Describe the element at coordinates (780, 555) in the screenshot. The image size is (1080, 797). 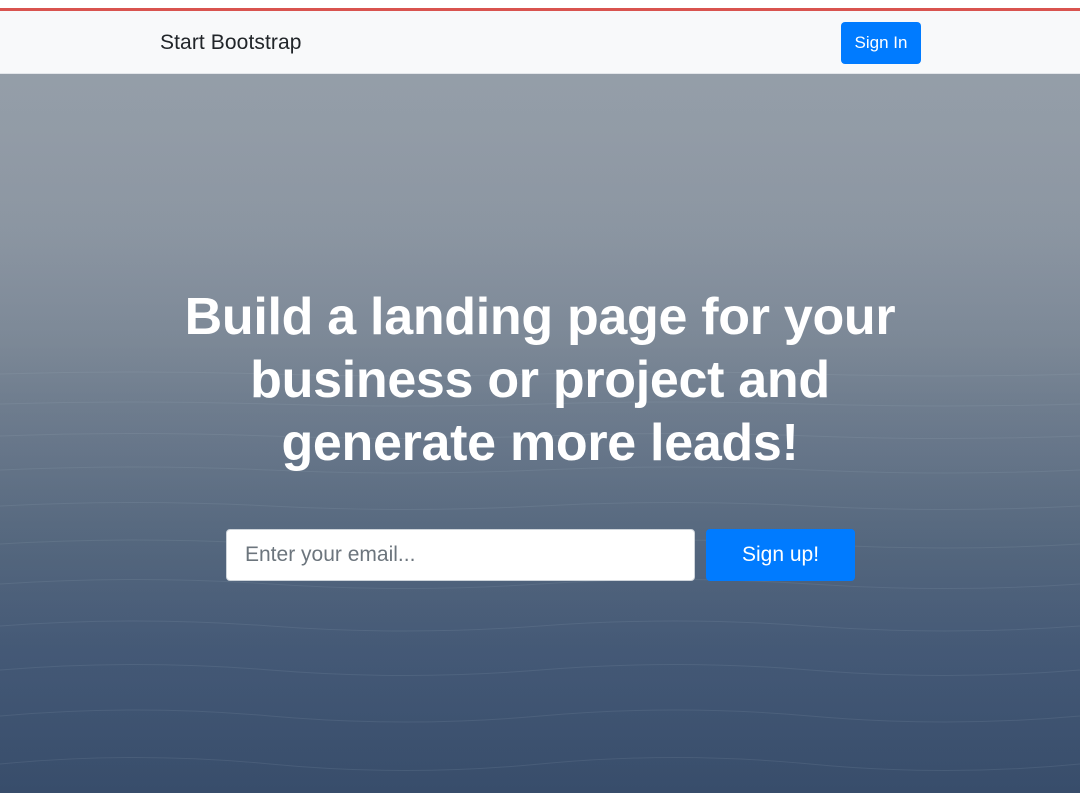
I see `sign-up-button: Sign up!` at that location.